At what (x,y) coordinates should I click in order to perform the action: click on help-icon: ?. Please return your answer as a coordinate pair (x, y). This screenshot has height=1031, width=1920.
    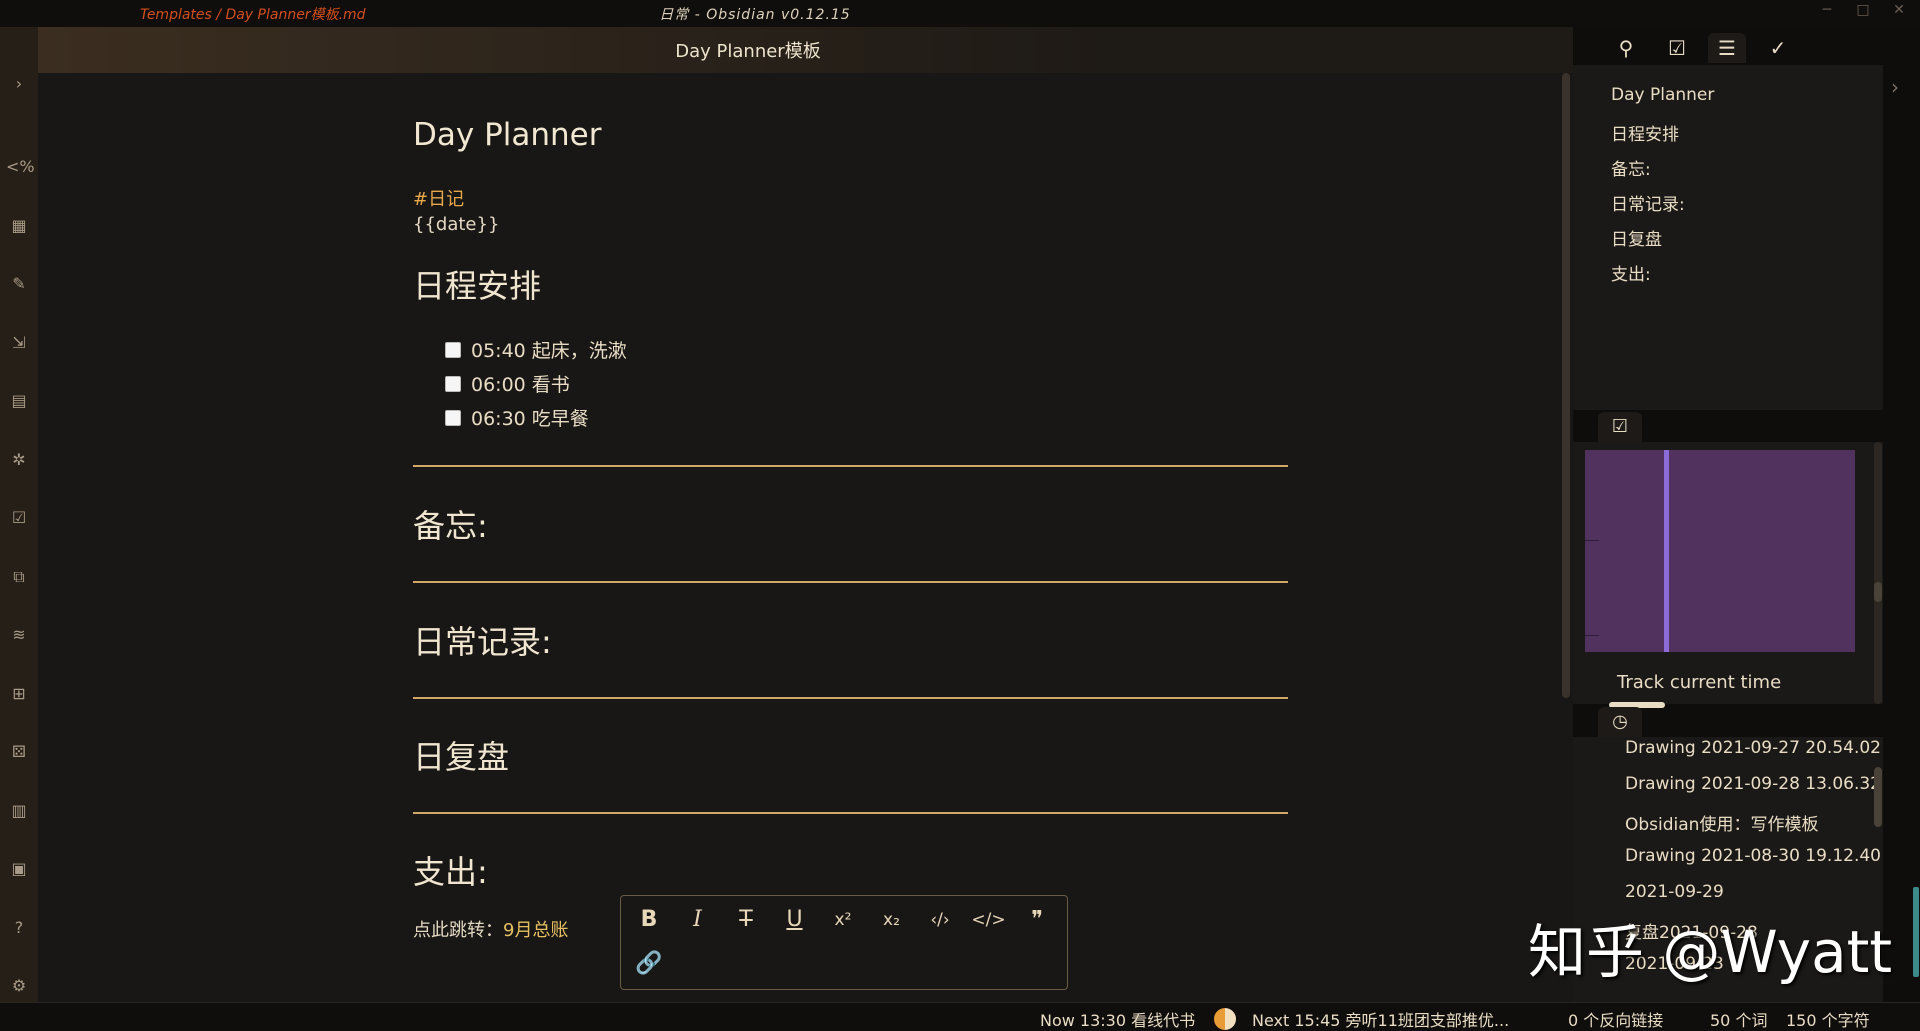
    Looking at the image, I should click on (19, 928).